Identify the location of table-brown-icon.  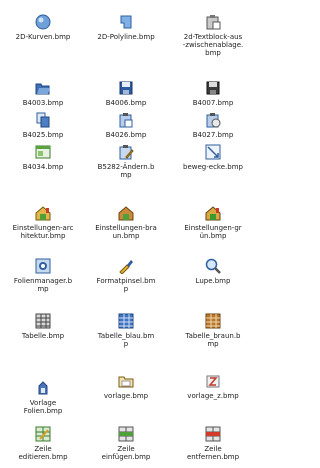
(213, 321).